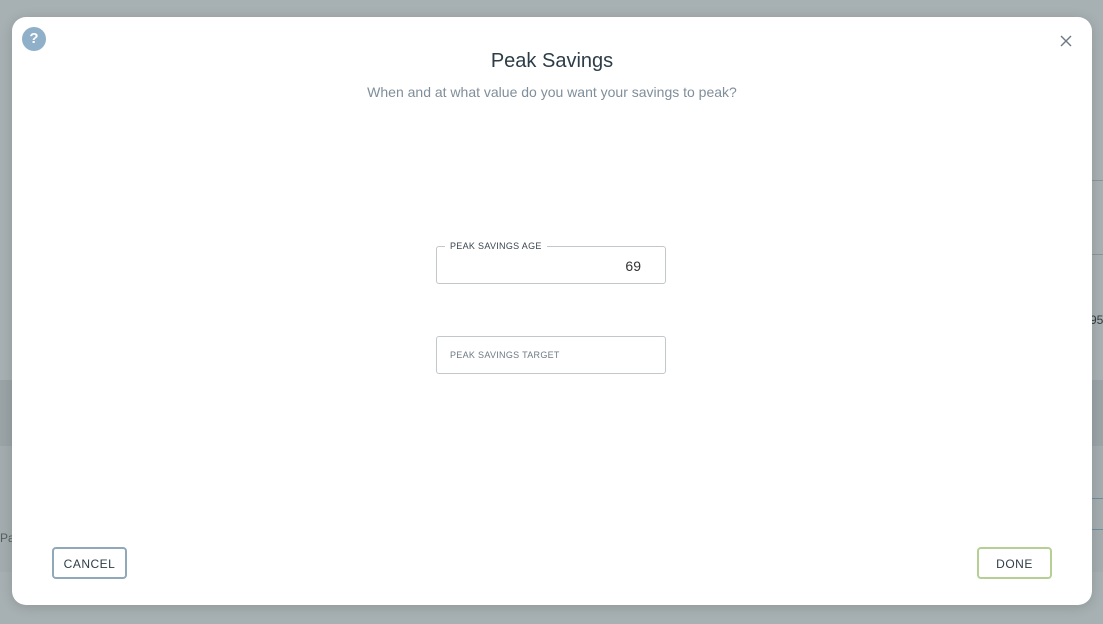  What do you see at coordinates (1097, 514) in the screenshot?
I see `background-edge-box` at bounding box center [1097, 514].